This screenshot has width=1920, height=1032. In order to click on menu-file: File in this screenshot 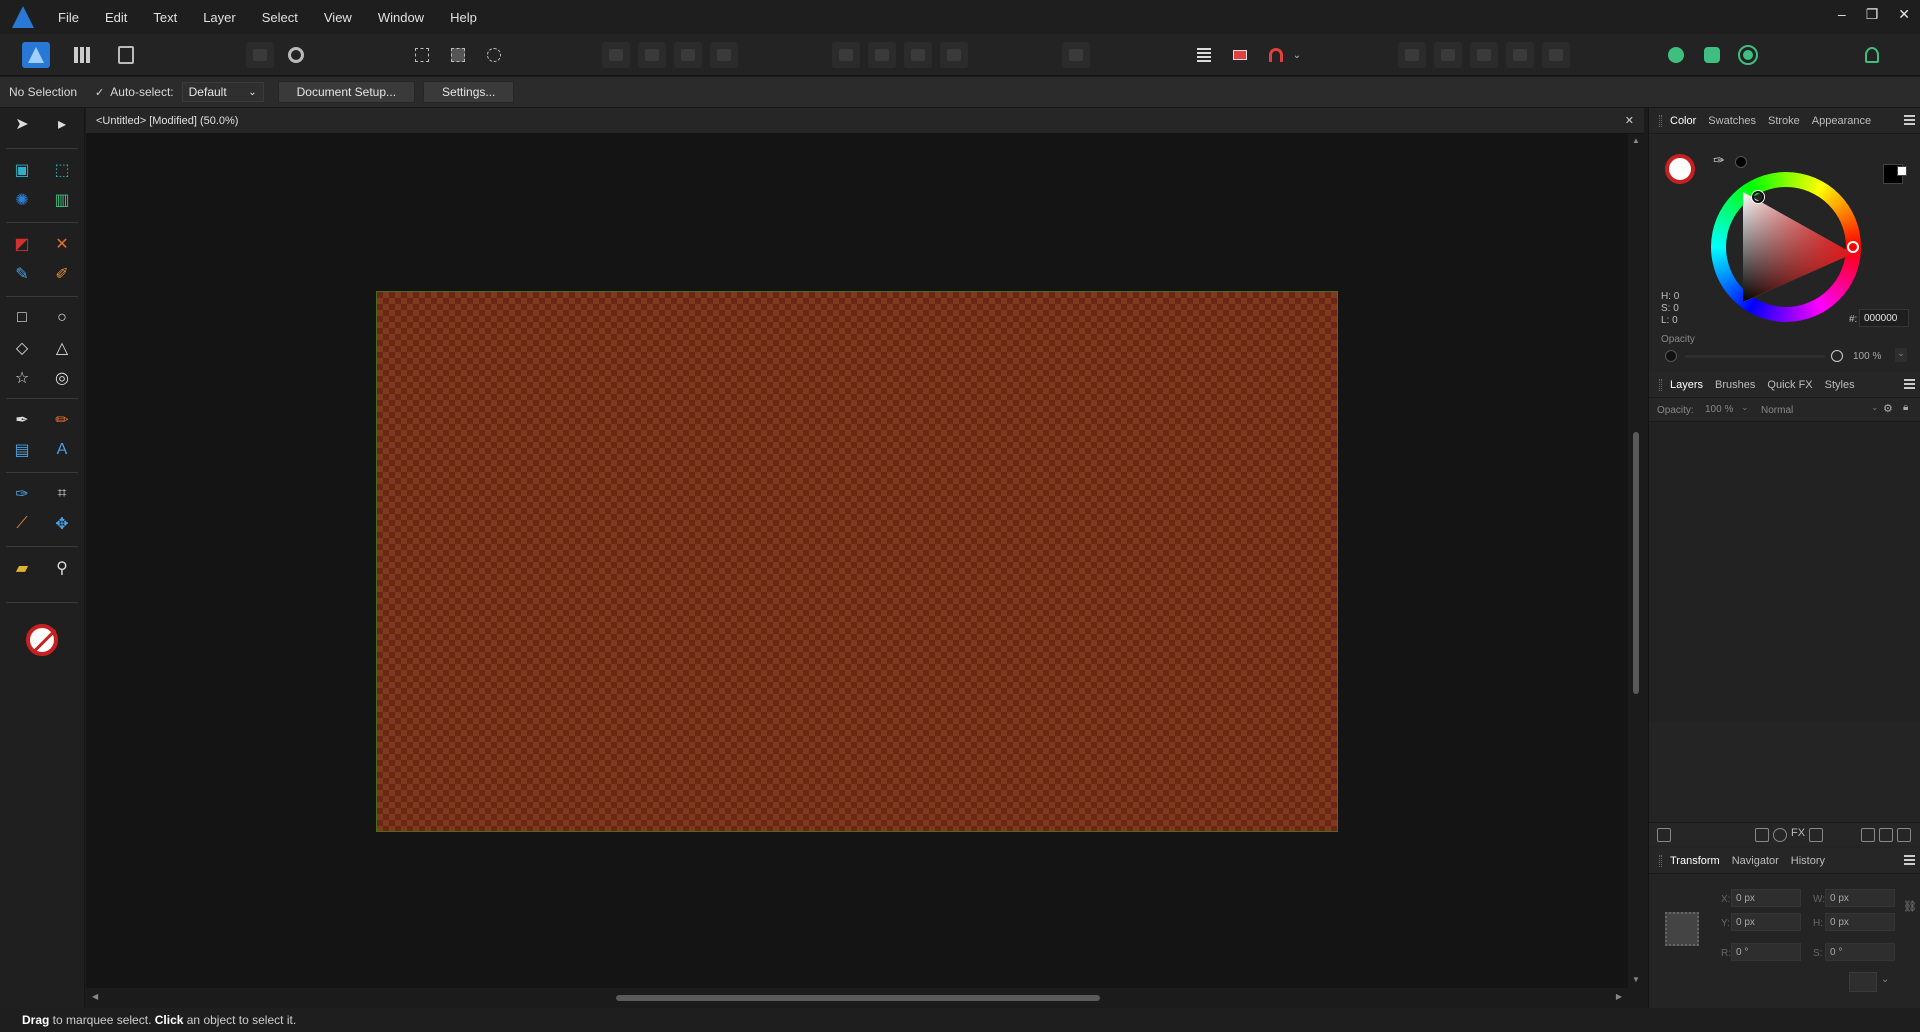, I will do `click(68, 17)`.